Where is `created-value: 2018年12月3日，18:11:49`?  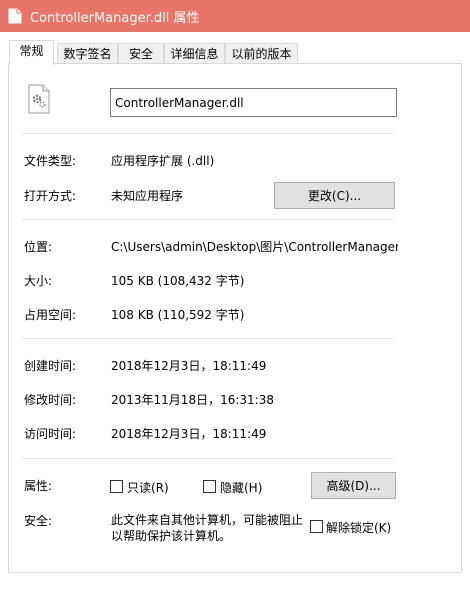 created-value: 2018年12月3日，18:11:49 is located at coordinates (189, 366).